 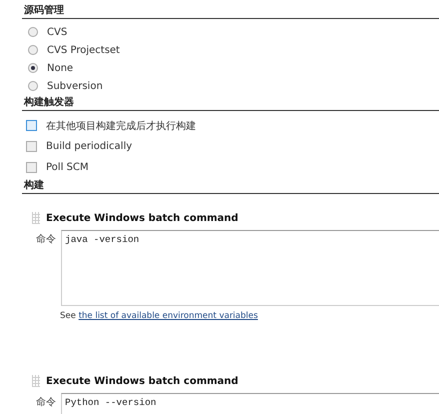 What do you see at coordinates (230, 186) in the screenshot?
I see `section-header: 构建` at bounding box center [230, 186].